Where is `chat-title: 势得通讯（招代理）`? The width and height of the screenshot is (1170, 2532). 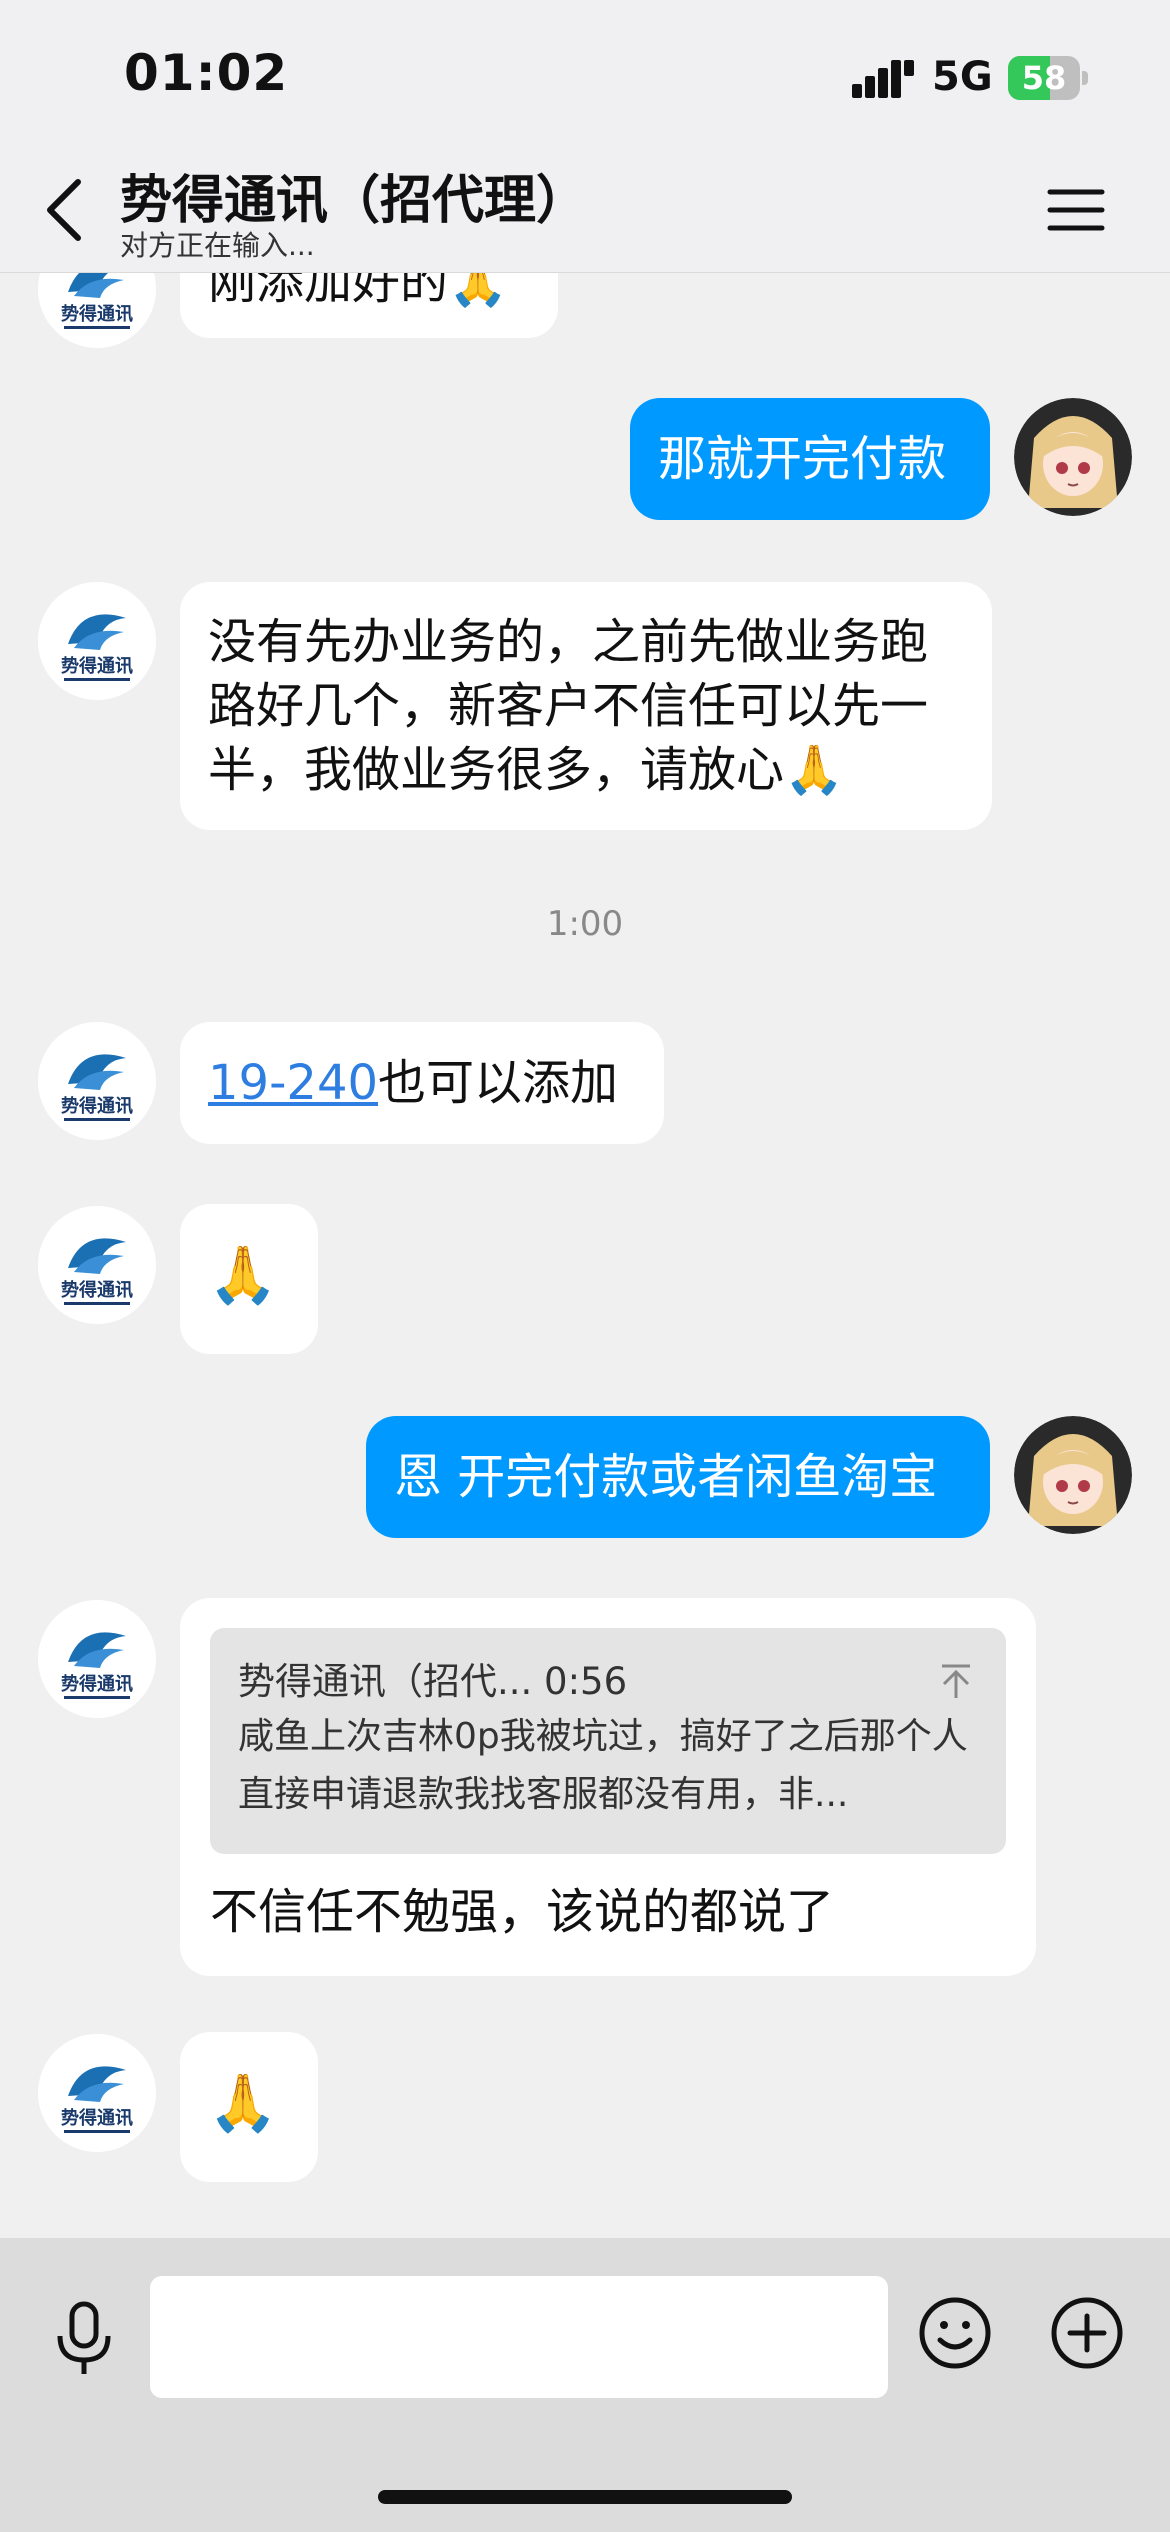 chat-title: 势得通讯（招代理） is located at coordinates (354, 195).